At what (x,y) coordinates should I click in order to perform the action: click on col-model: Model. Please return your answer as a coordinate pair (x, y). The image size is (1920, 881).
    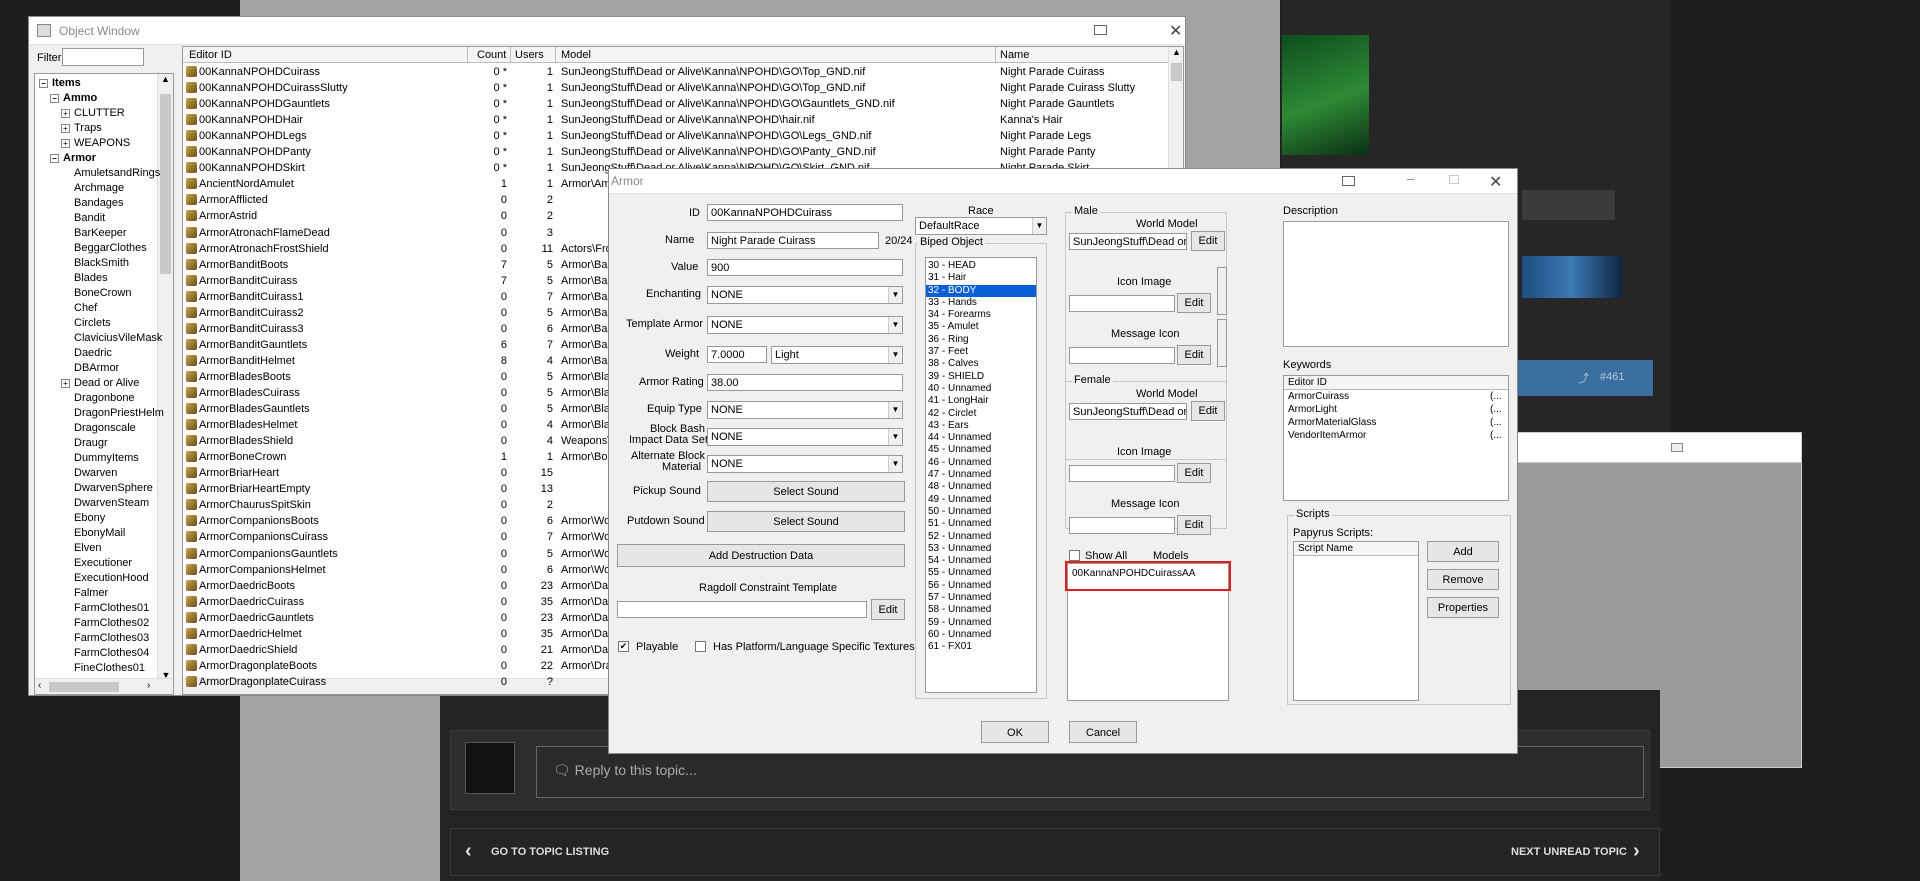
    Looking at the image, I should click on (576, 55).